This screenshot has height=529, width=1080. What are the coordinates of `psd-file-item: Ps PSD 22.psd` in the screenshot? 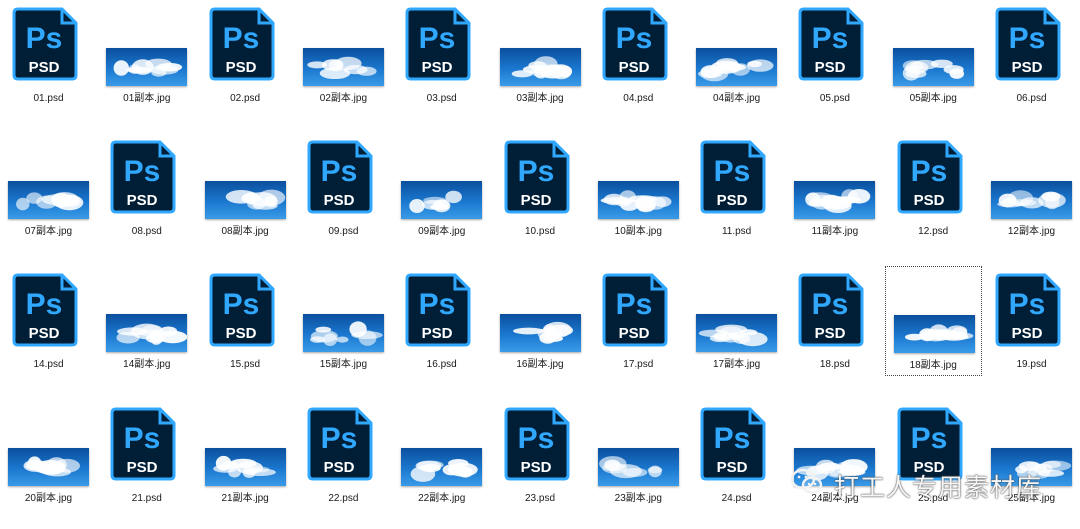 It's located at (343, 455).